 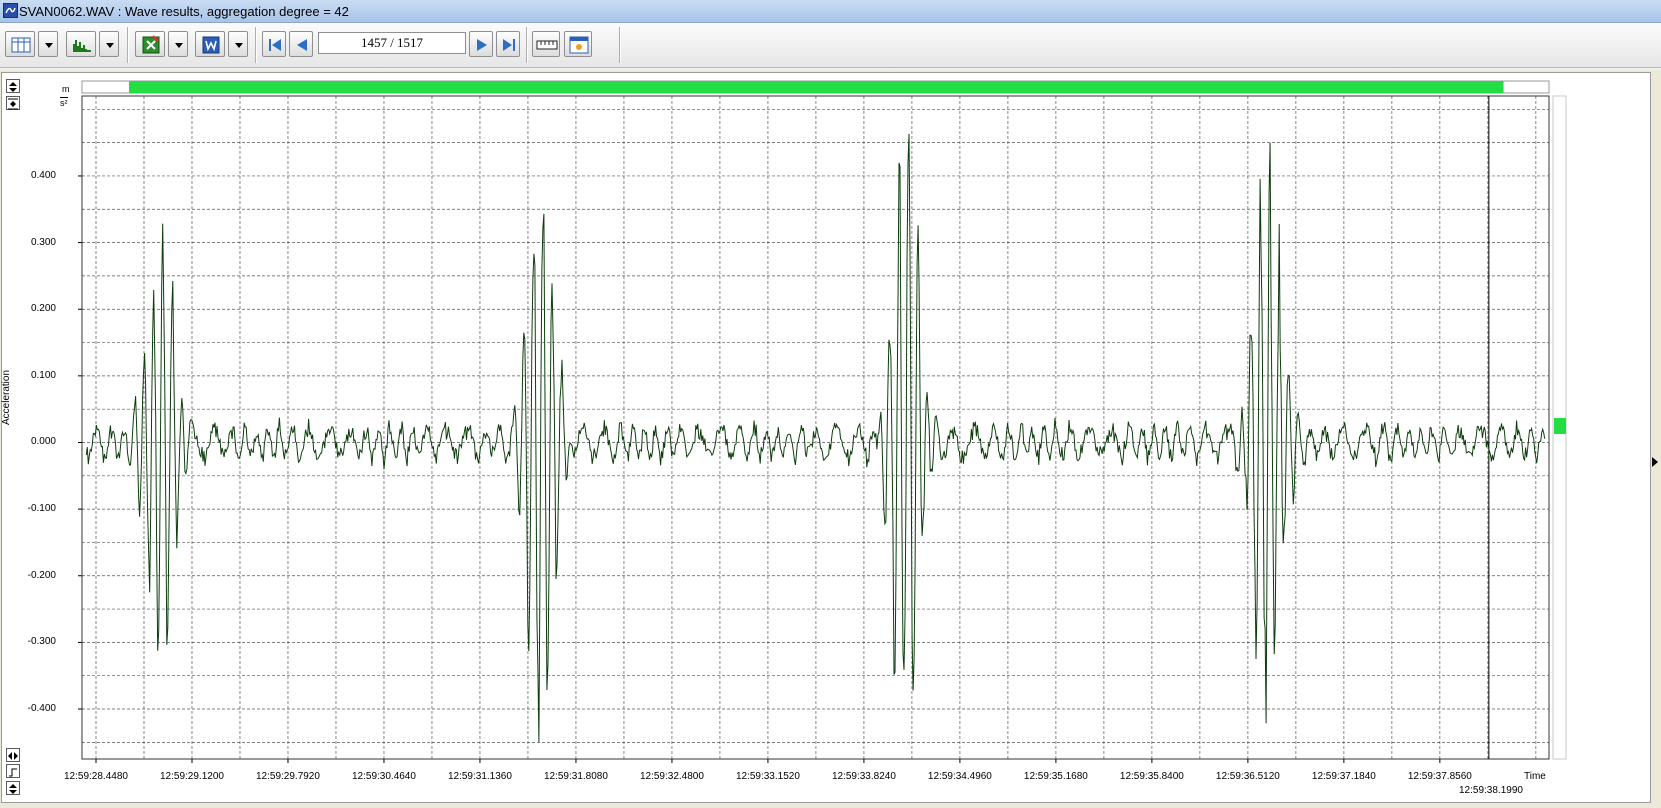 What do you see at coordinates (1535, 776) in the screenshot?
I see `x-axis-label: Time` at bounding box center [1535, 776].